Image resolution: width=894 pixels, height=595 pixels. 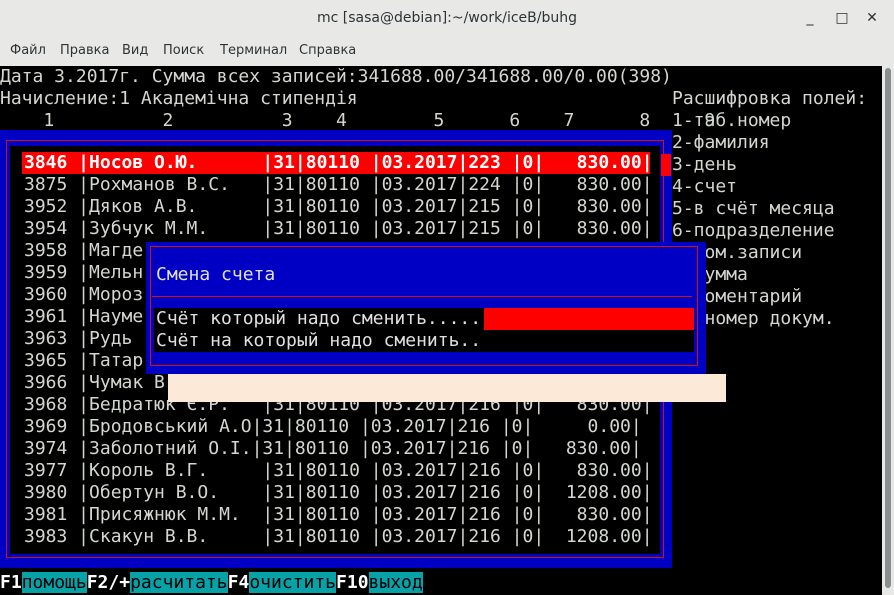 I want to click on menu-search: Поиск, so click(x=183, y=50).